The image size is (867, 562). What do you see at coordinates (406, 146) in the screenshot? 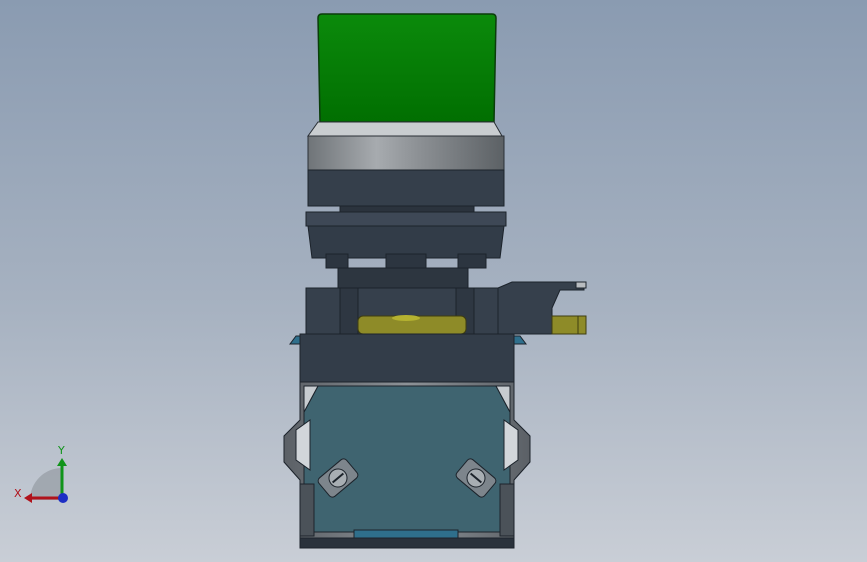
I see `bezel-ring` at bounding box center [406, 146].